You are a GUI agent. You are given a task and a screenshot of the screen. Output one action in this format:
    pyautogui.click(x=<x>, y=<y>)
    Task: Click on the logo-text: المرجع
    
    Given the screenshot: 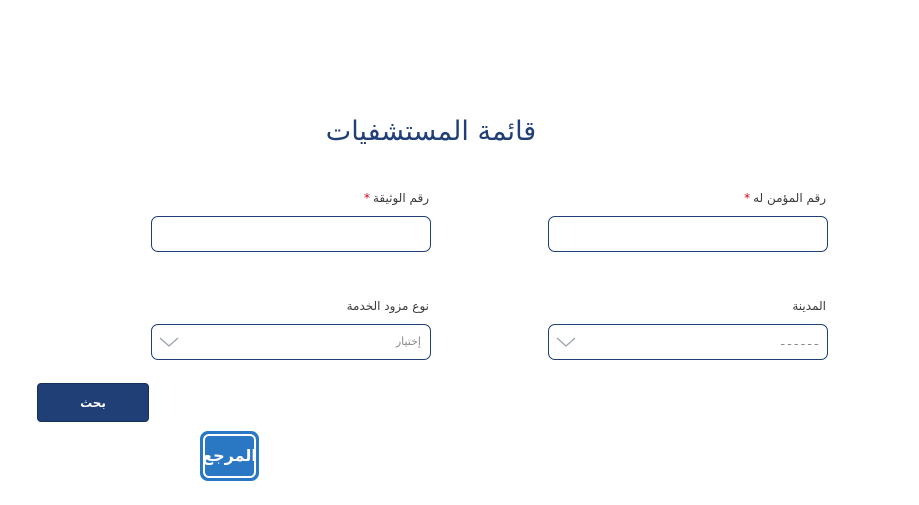 What is the action you would take?
    pyautogui.click(x=229, y=455)
    